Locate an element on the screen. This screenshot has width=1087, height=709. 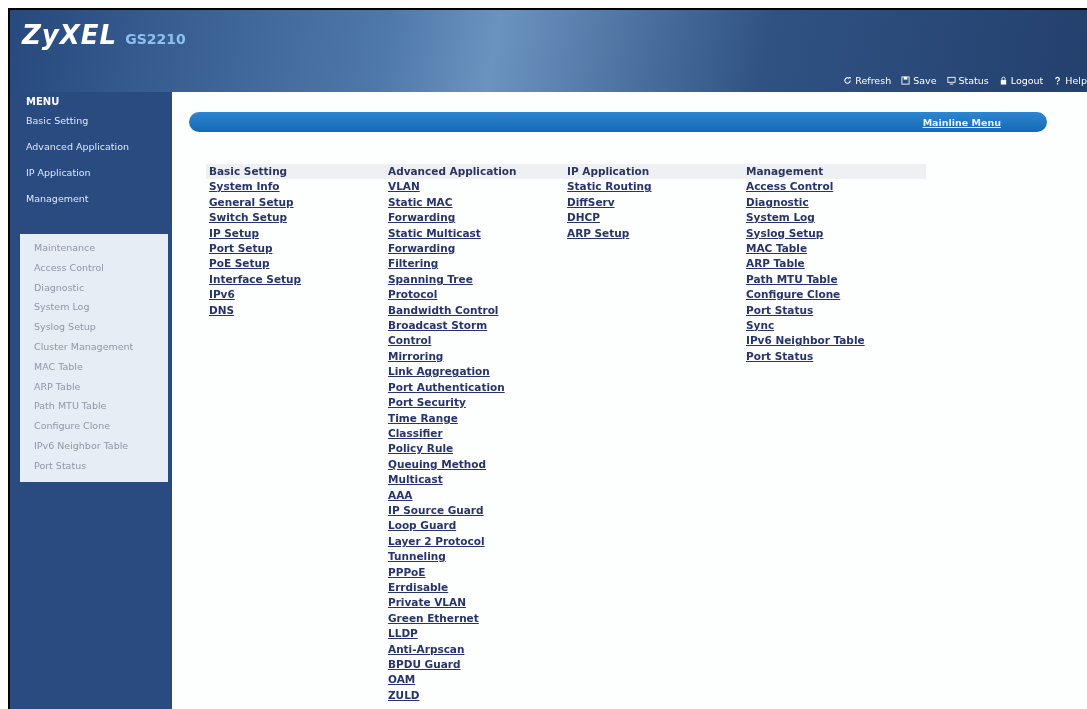
site-map-link: ARP Setup is located at coordinates (656, 233).